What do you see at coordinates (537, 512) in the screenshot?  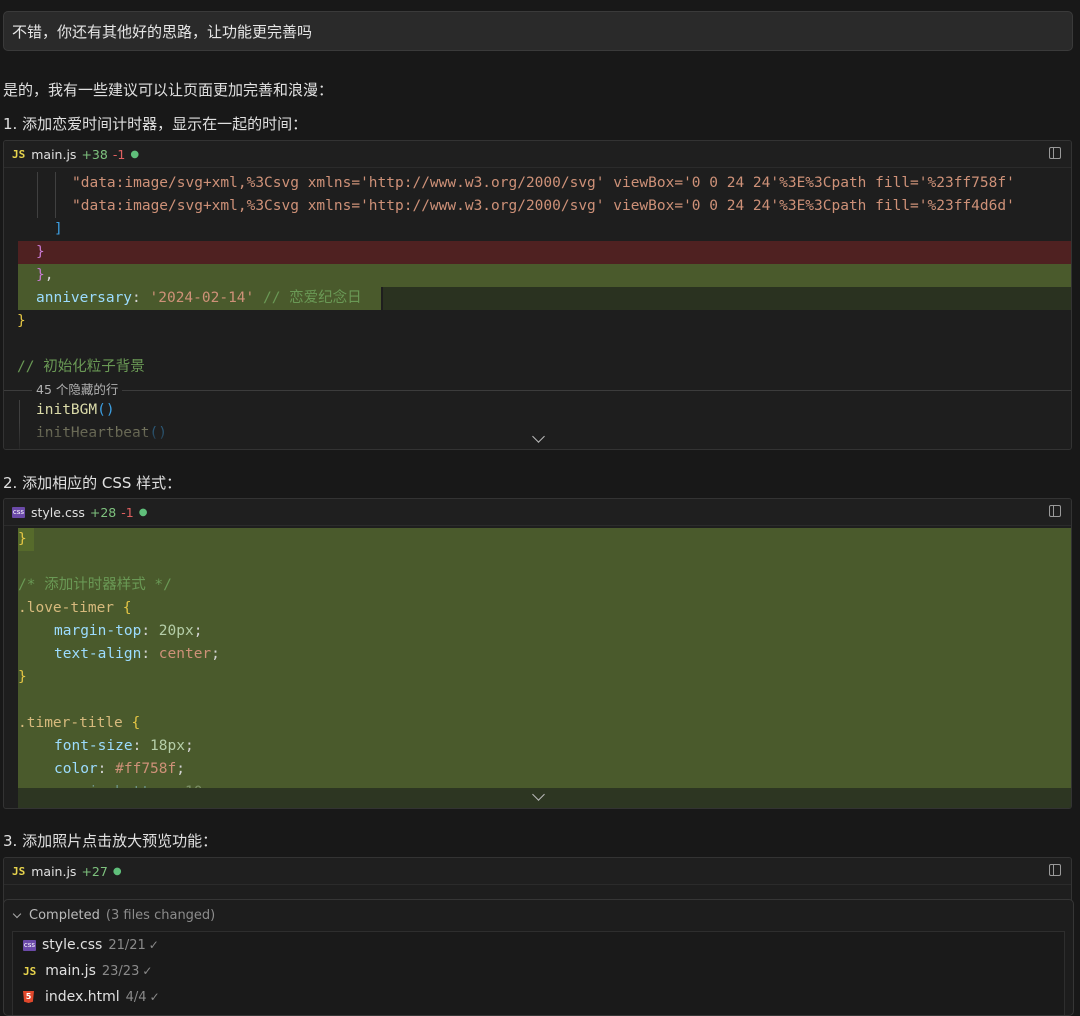 I see `code-block-header: css style.css +28 -1 ●` at bounding box center [537, 512].